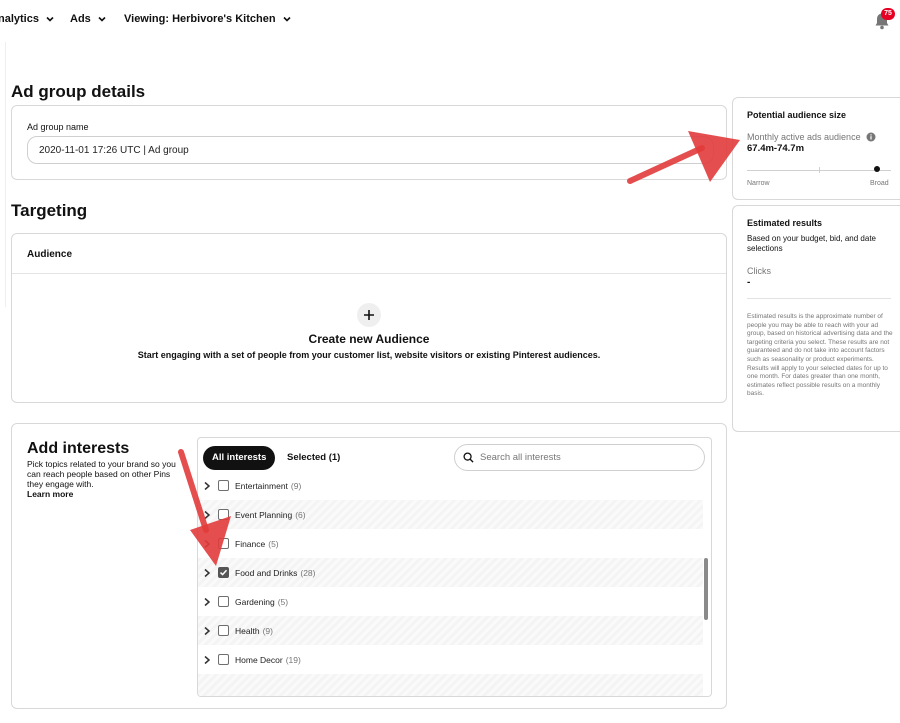 The image size is (900, 723). I want to click on create-audience-button, so click(369, 315).